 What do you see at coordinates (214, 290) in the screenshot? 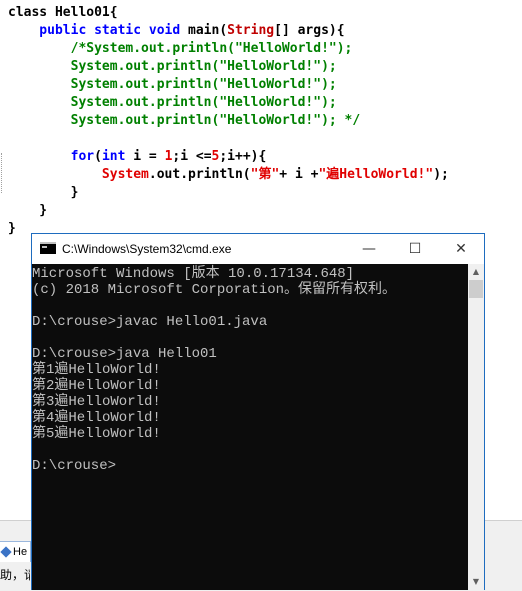
I see `console-line: (c) 2018 Microsoft Corporation。保留所有权利。` at bounding box center [214, 290].